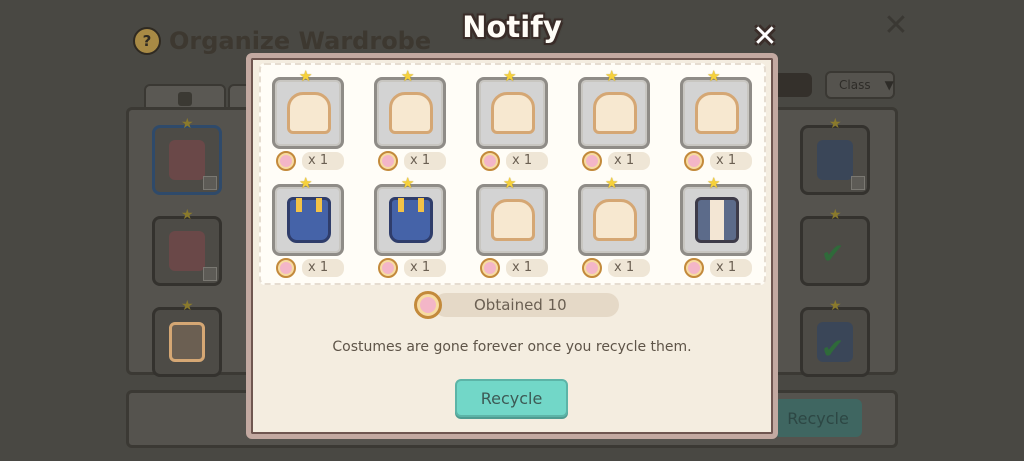  Describe the element at coordinates (765, 37) in the screenshot. I see `close-icon: ✕` at that location.